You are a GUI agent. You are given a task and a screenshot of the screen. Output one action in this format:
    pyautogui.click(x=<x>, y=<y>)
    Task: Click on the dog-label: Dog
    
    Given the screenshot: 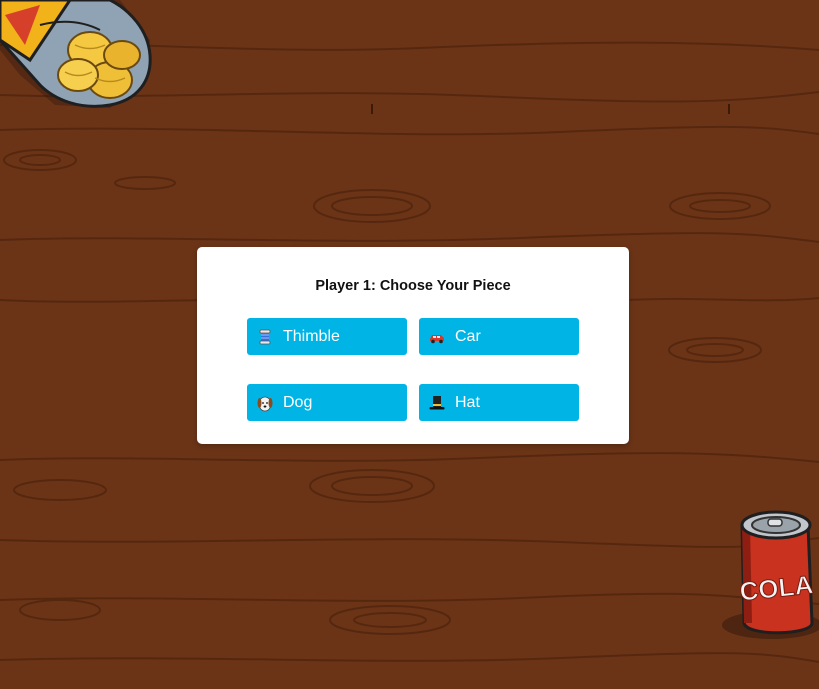 What is the action you would take?
    pyautogui.click(x=298, y=402)
    